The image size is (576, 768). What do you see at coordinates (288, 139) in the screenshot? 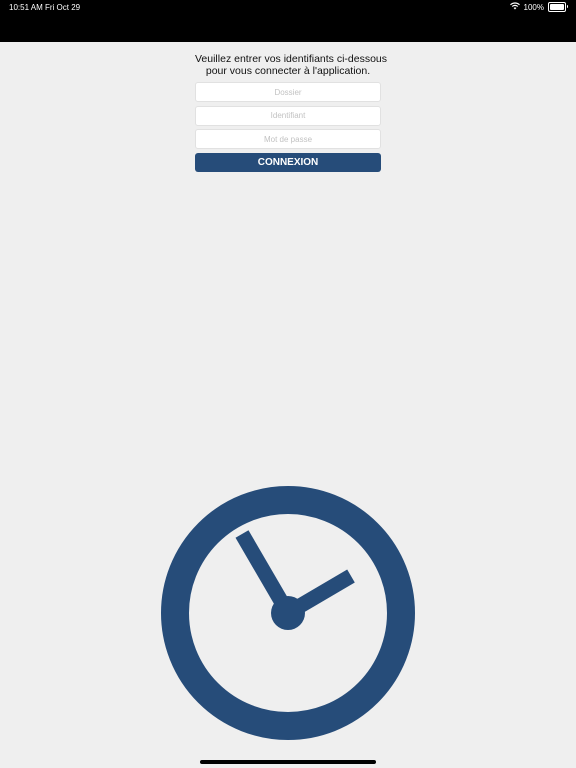
I see `password-field` at bounding box center [288, 139].